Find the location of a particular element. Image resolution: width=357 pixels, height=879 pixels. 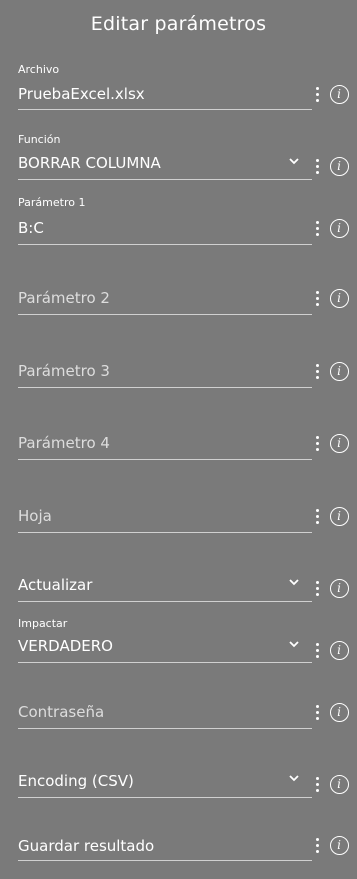

field-value: VERDADERO is located at coordinates (65, 646).